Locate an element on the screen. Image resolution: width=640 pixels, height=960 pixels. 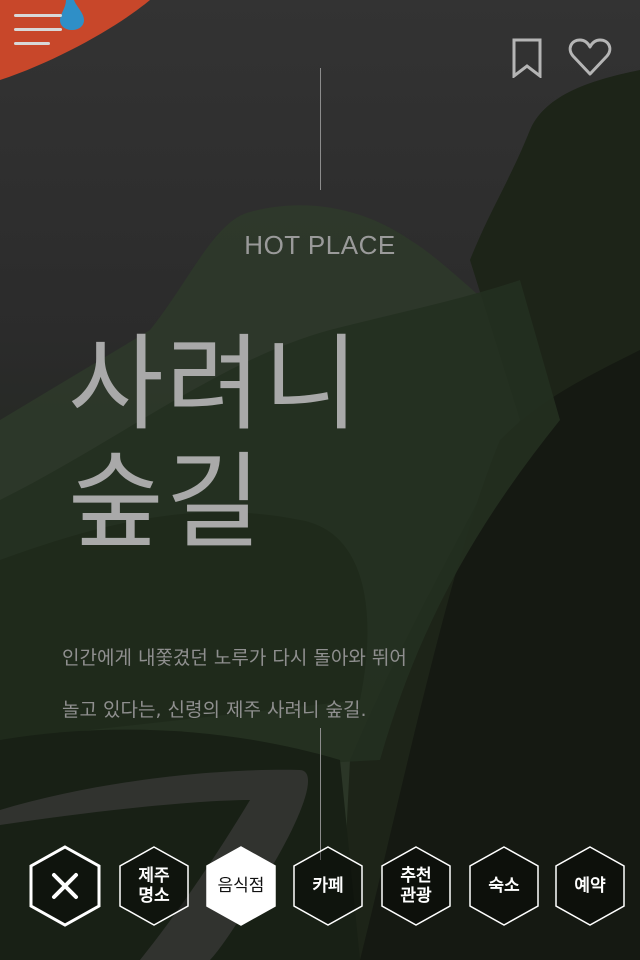
nav-item-label-line1: 카페 is located at coordinates (328, 886).